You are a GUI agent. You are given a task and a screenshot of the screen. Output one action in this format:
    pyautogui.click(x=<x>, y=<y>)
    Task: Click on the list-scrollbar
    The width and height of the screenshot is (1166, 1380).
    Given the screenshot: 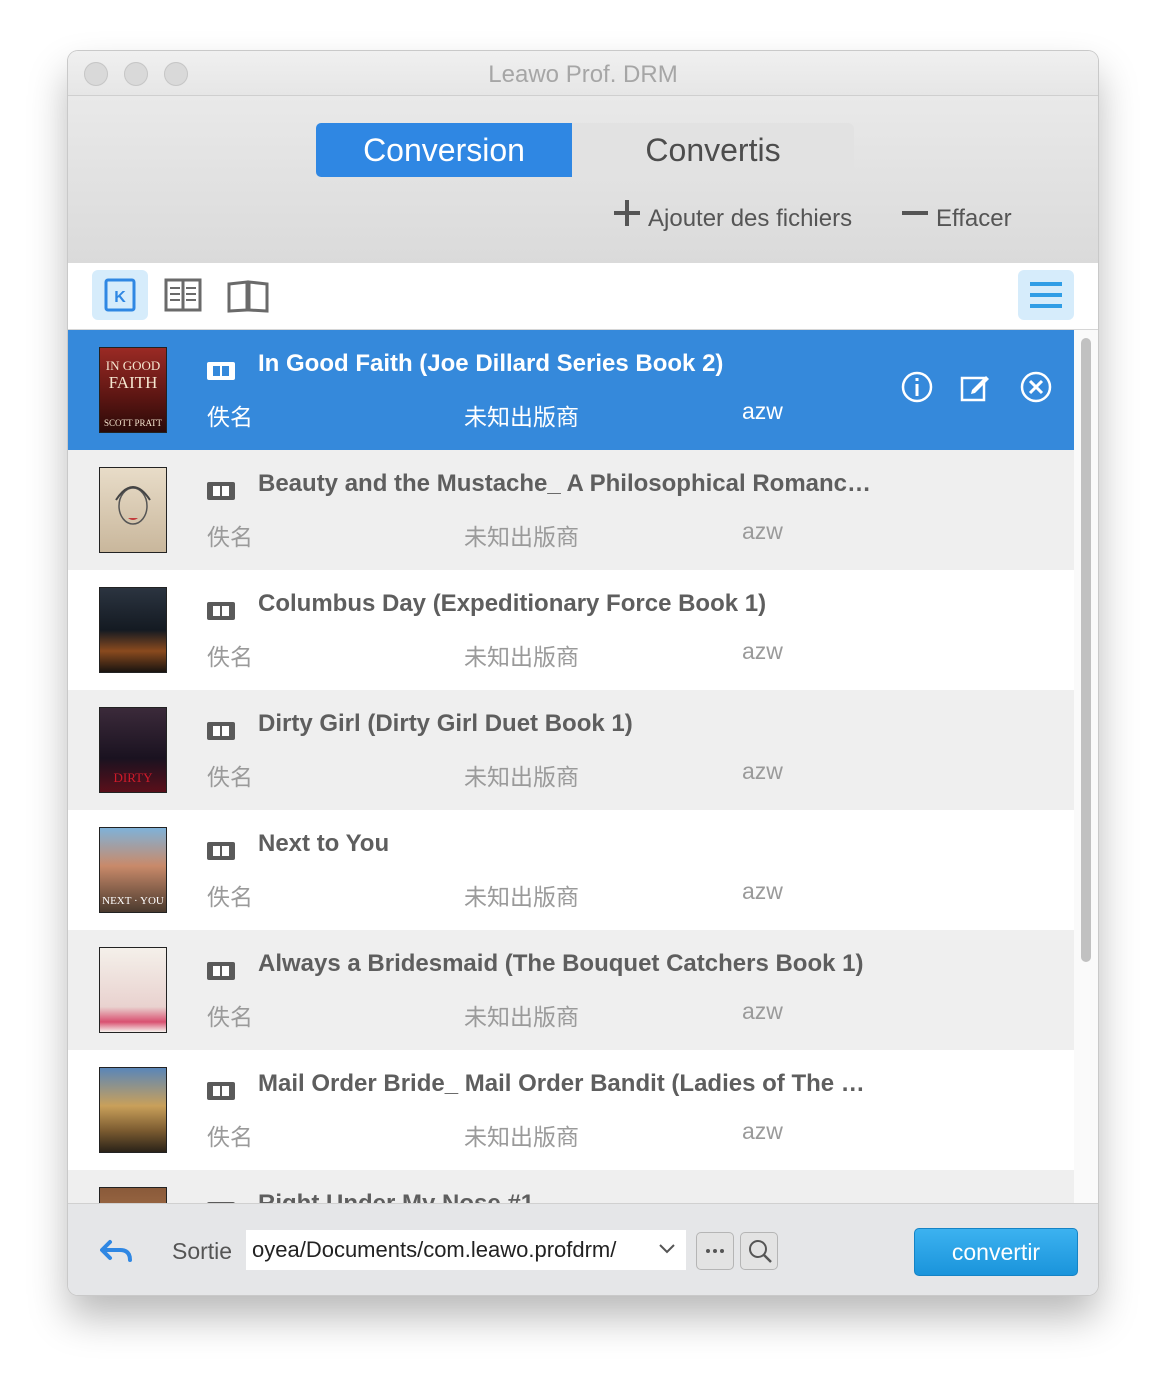 What is the action you would take?
    pyautogui.click(x=1086, y=766)
    